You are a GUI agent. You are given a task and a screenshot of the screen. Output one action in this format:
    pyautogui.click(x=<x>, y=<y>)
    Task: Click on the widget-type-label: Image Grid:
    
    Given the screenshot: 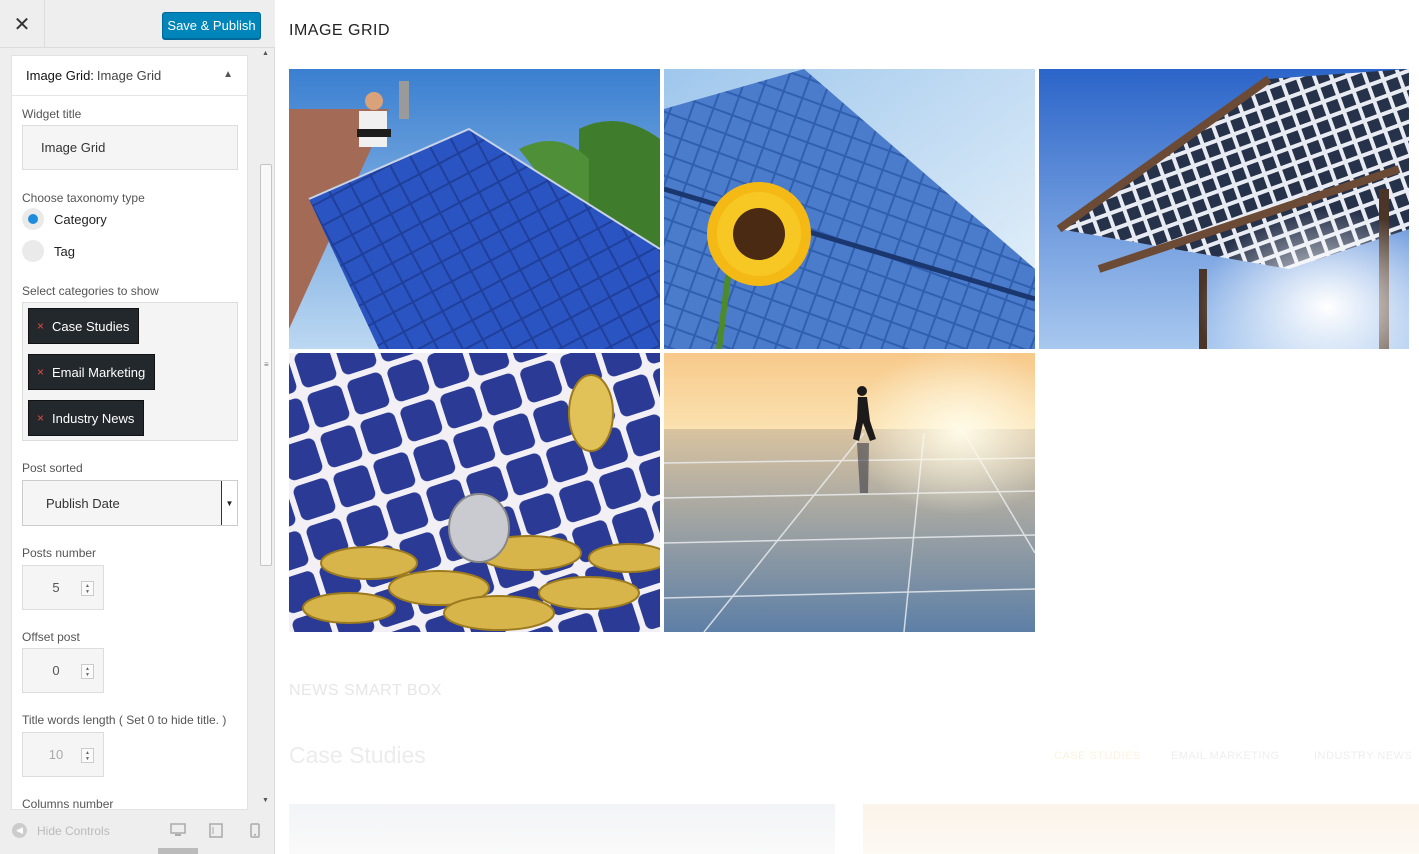 What is the action you would take?
    pyautogui.click(x=60, y=75)
    